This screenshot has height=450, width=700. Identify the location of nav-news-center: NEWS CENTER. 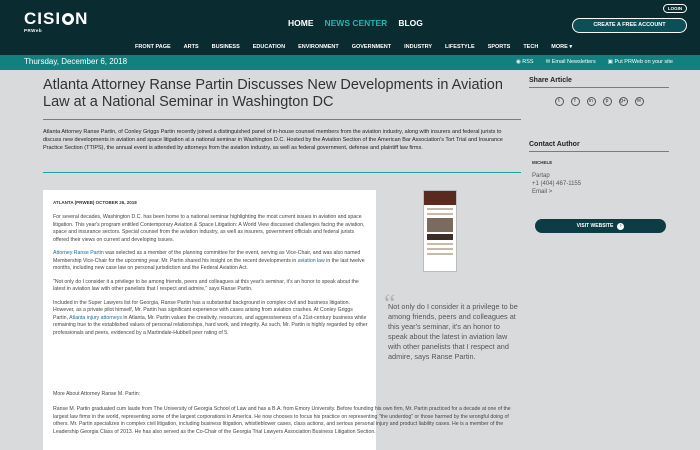
(356, 23).